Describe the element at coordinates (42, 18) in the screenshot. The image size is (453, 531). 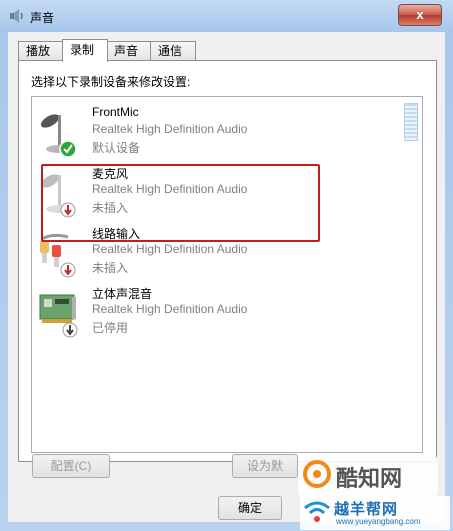
I see `window-title: 声音` at that location.